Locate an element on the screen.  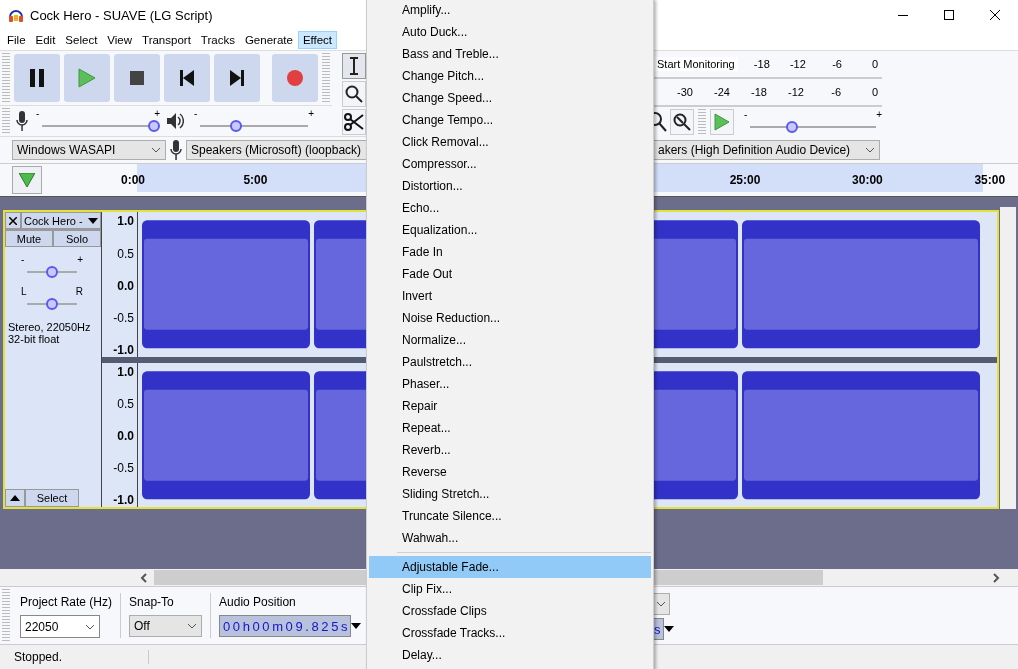
meter-tick-label: -30 is located at coordinates (685, 91).